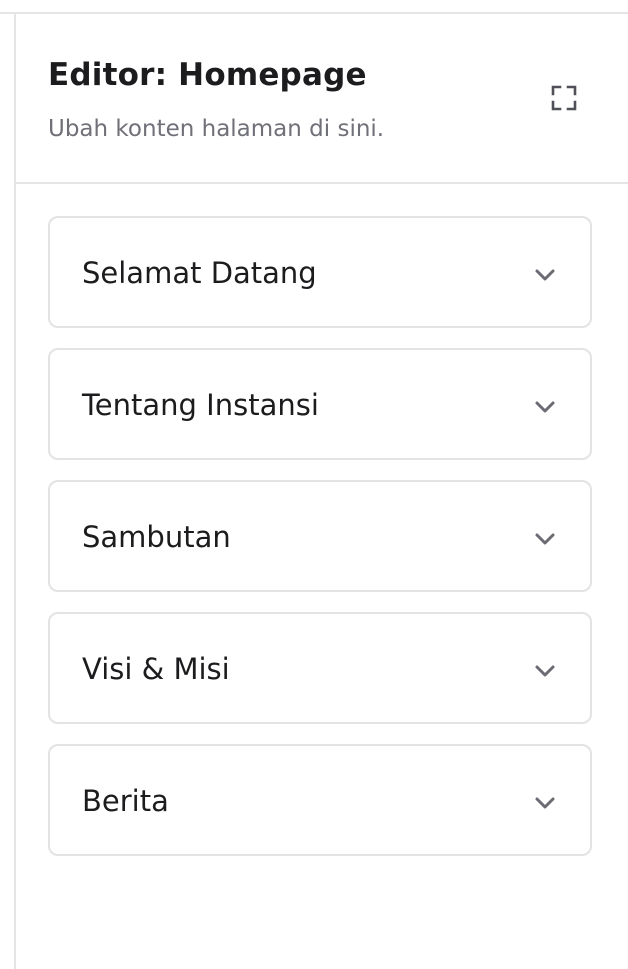 The image size is (628, 969). I want to click on accordion-selamat-datang: Selamat Datang, so click(320, 272).